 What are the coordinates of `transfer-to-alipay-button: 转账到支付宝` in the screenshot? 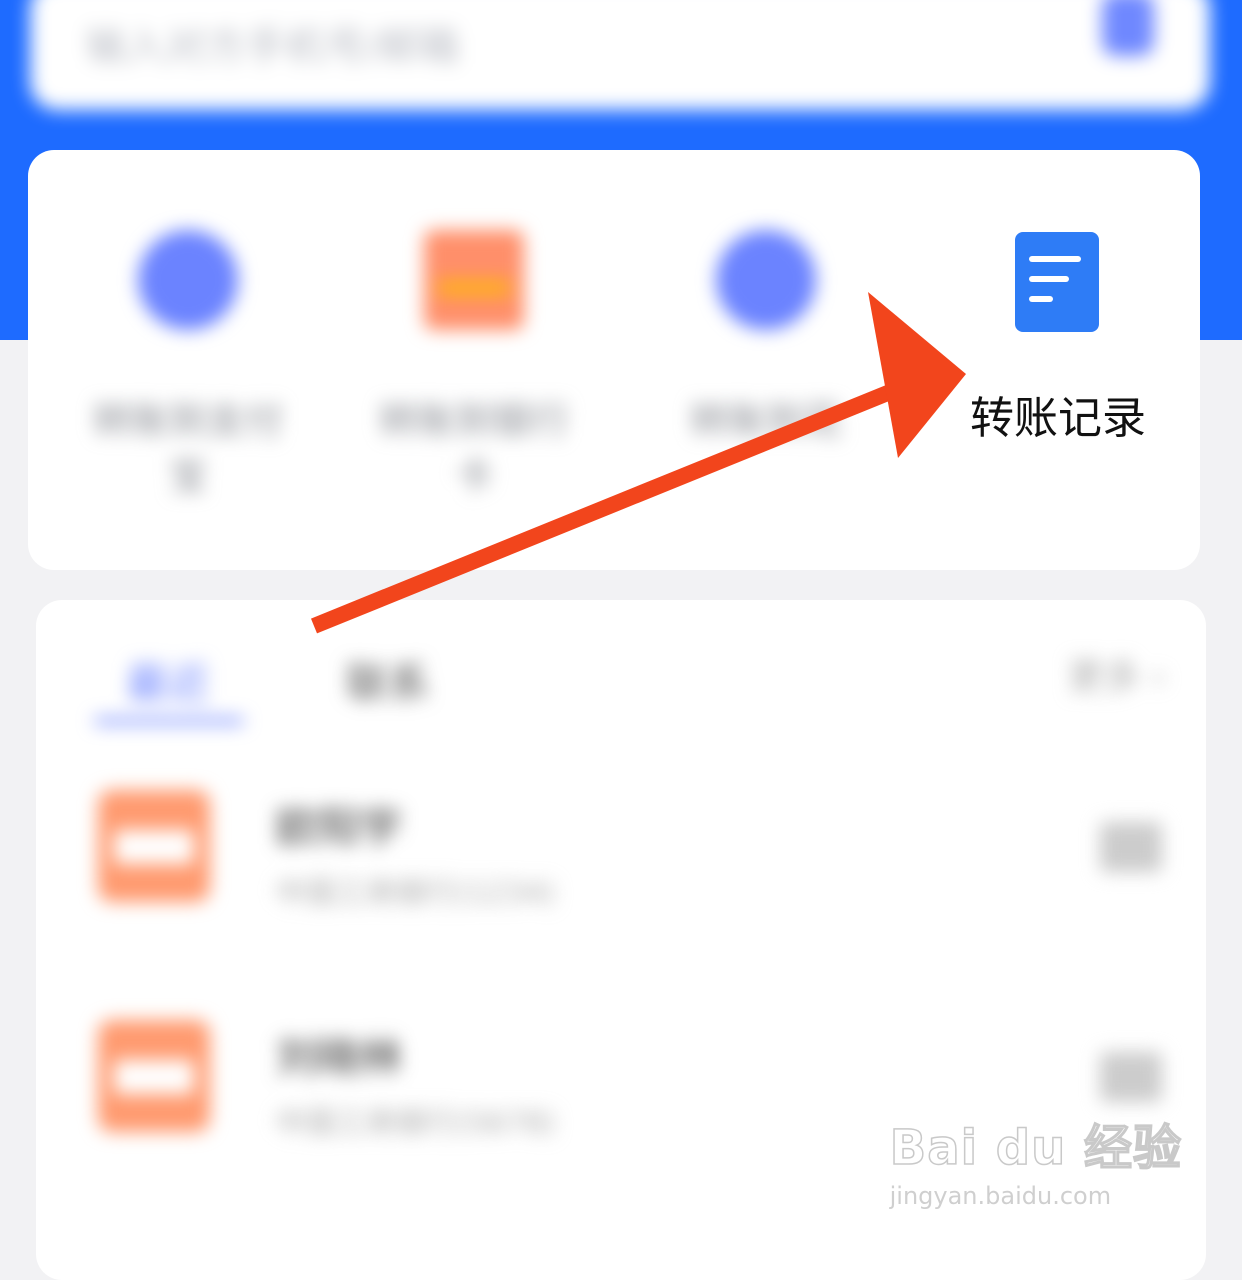 It's located at (188, 364).